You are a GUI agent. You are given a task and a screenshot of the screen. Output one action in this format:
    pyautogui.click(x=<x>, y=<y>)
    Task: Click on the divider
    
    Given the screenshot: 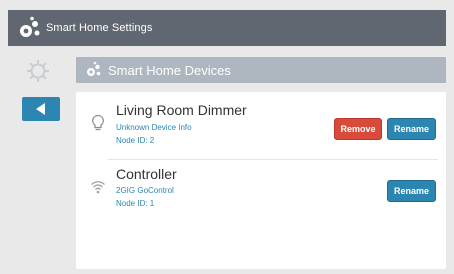 What is the action you would take?
    pyautogui.click(x=273, y=159)
    